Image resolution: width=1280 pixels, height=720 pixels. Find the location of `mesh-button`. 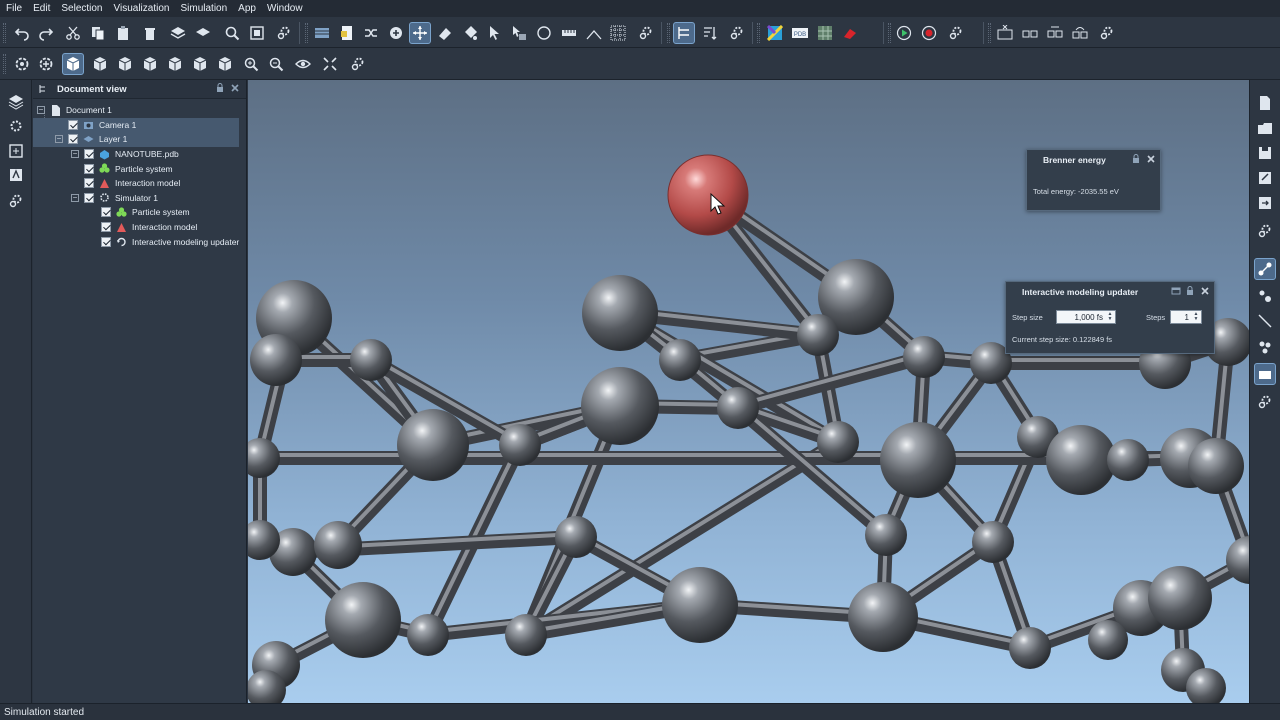

mesh-button is located at coordinates (618, 33).